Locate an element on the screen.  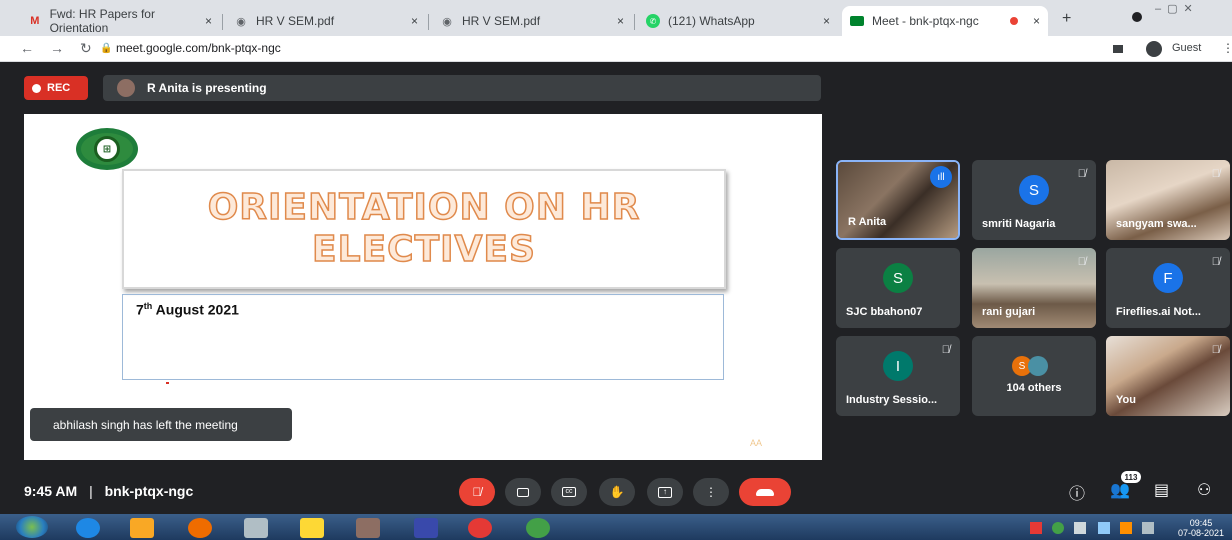
camera-indicator-icon is located at coordinates (1118, 49).